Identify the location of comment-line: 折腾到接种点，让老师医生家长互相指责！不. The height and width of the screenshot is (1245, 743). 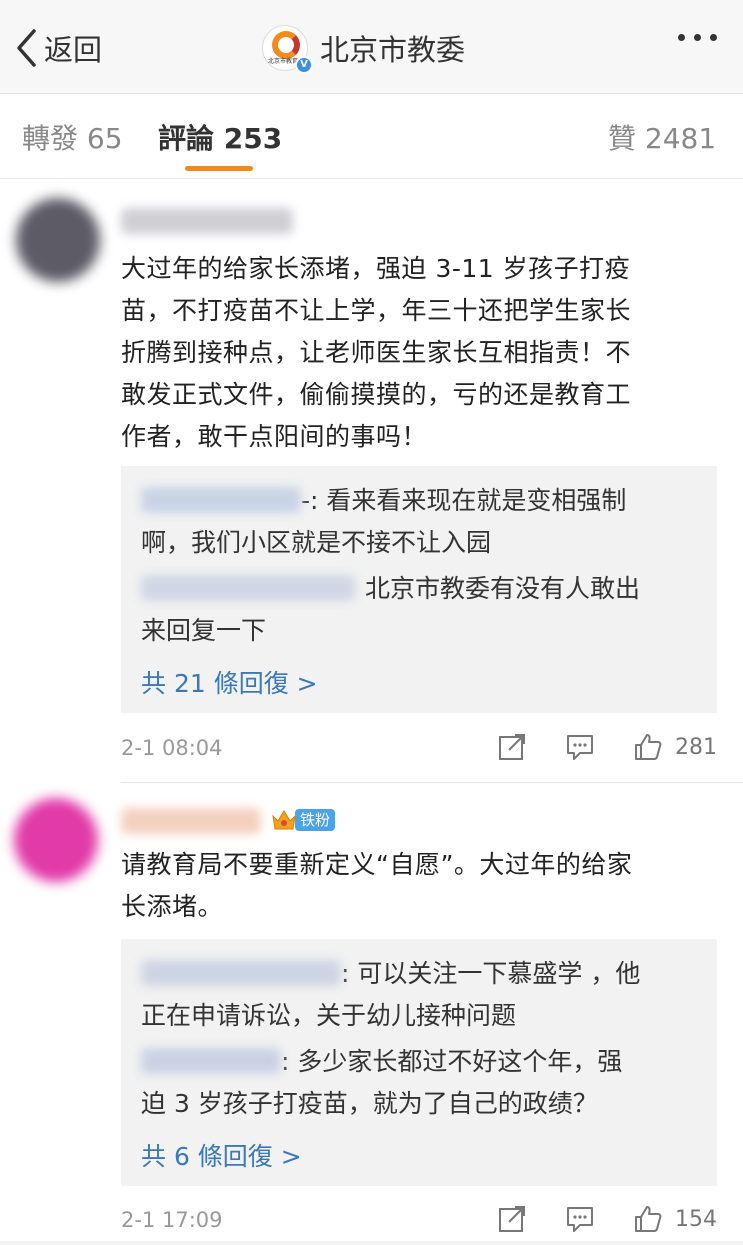
(376, 352).